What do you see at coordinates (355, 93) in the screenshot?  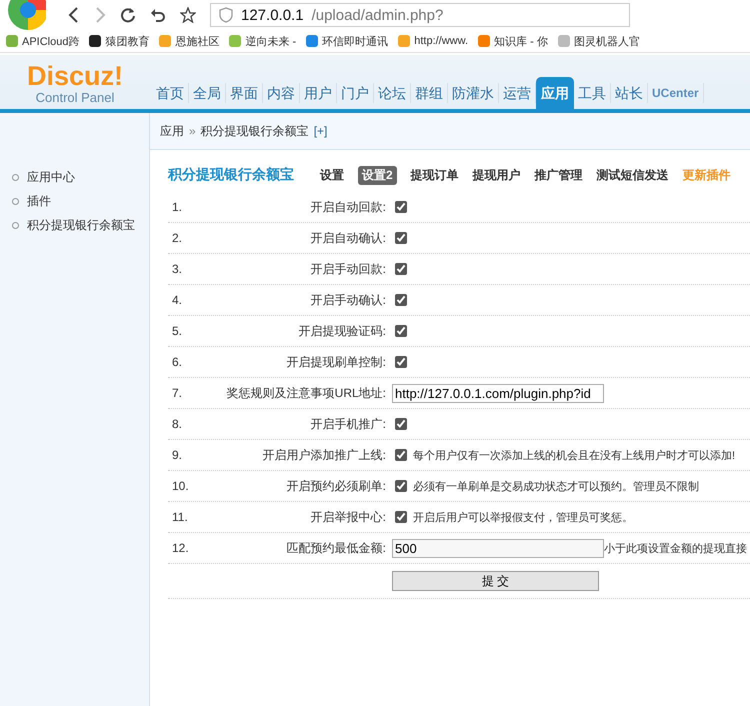 I see `nav-tab: 门户` at bounding box center [355, 93].